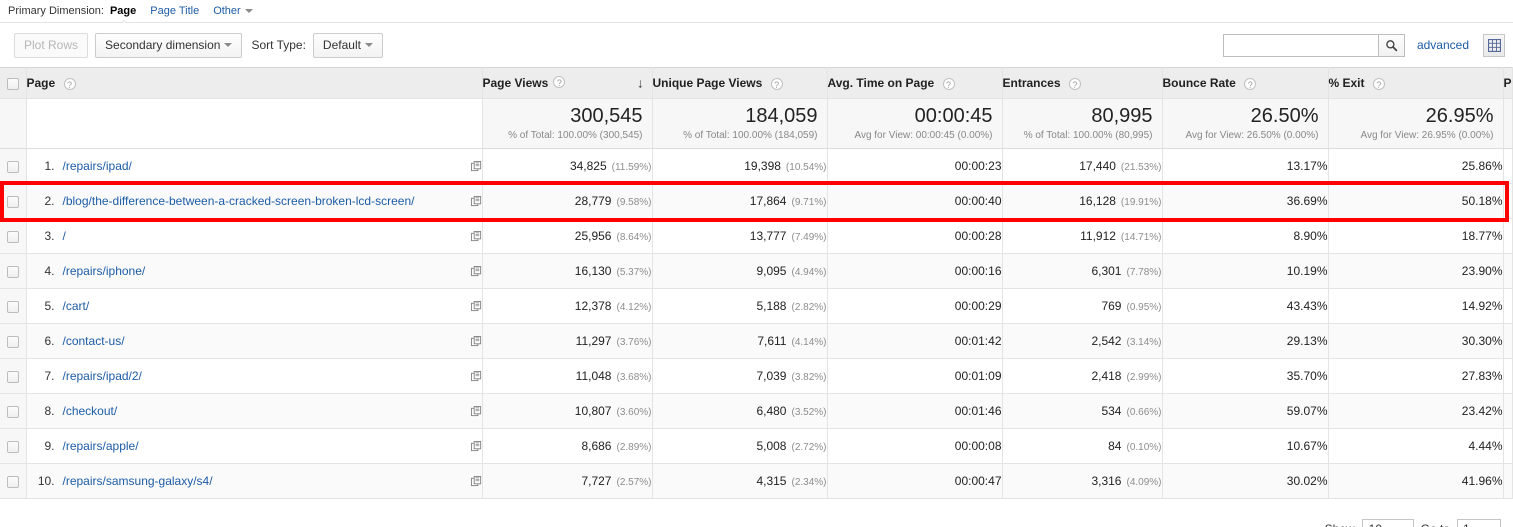 This screenshot has height=527, width=1513. I want to click on cell-avg-time-on-page: 00:00:29, so click(915, 306).